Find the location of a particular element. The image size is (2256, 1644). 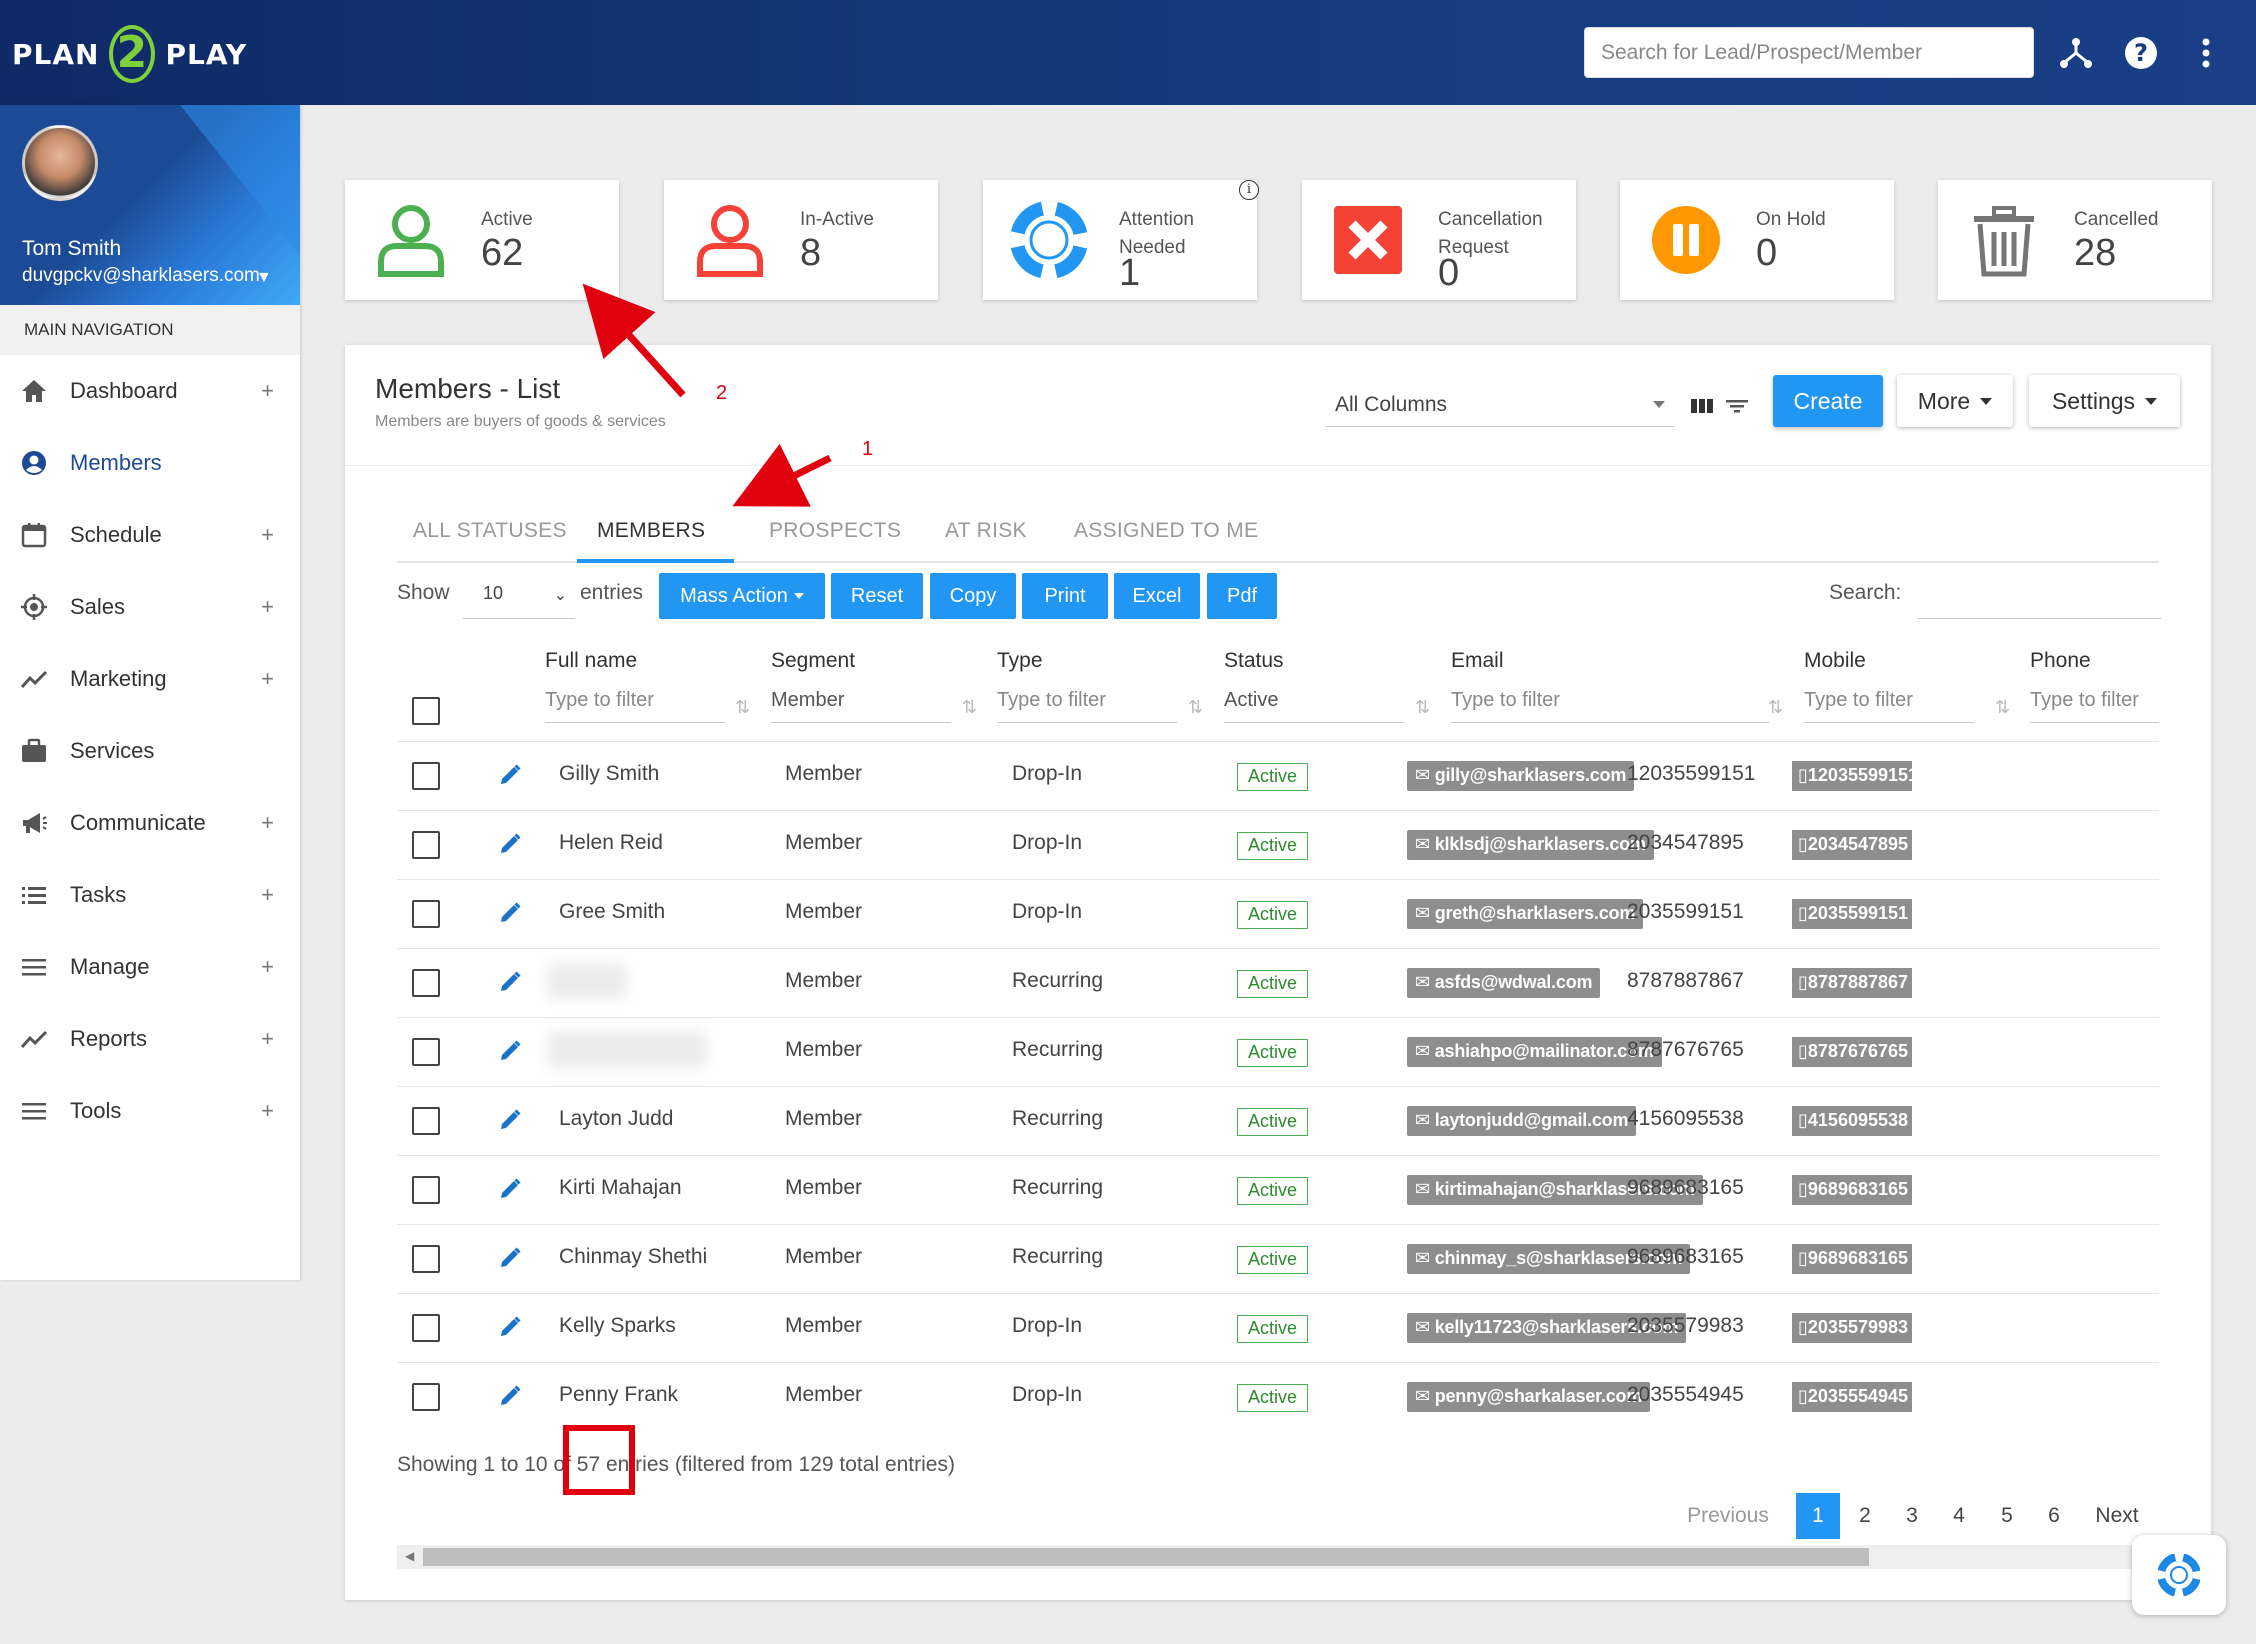

annotation-label-2: 2 is located at coordinates (722, 393).